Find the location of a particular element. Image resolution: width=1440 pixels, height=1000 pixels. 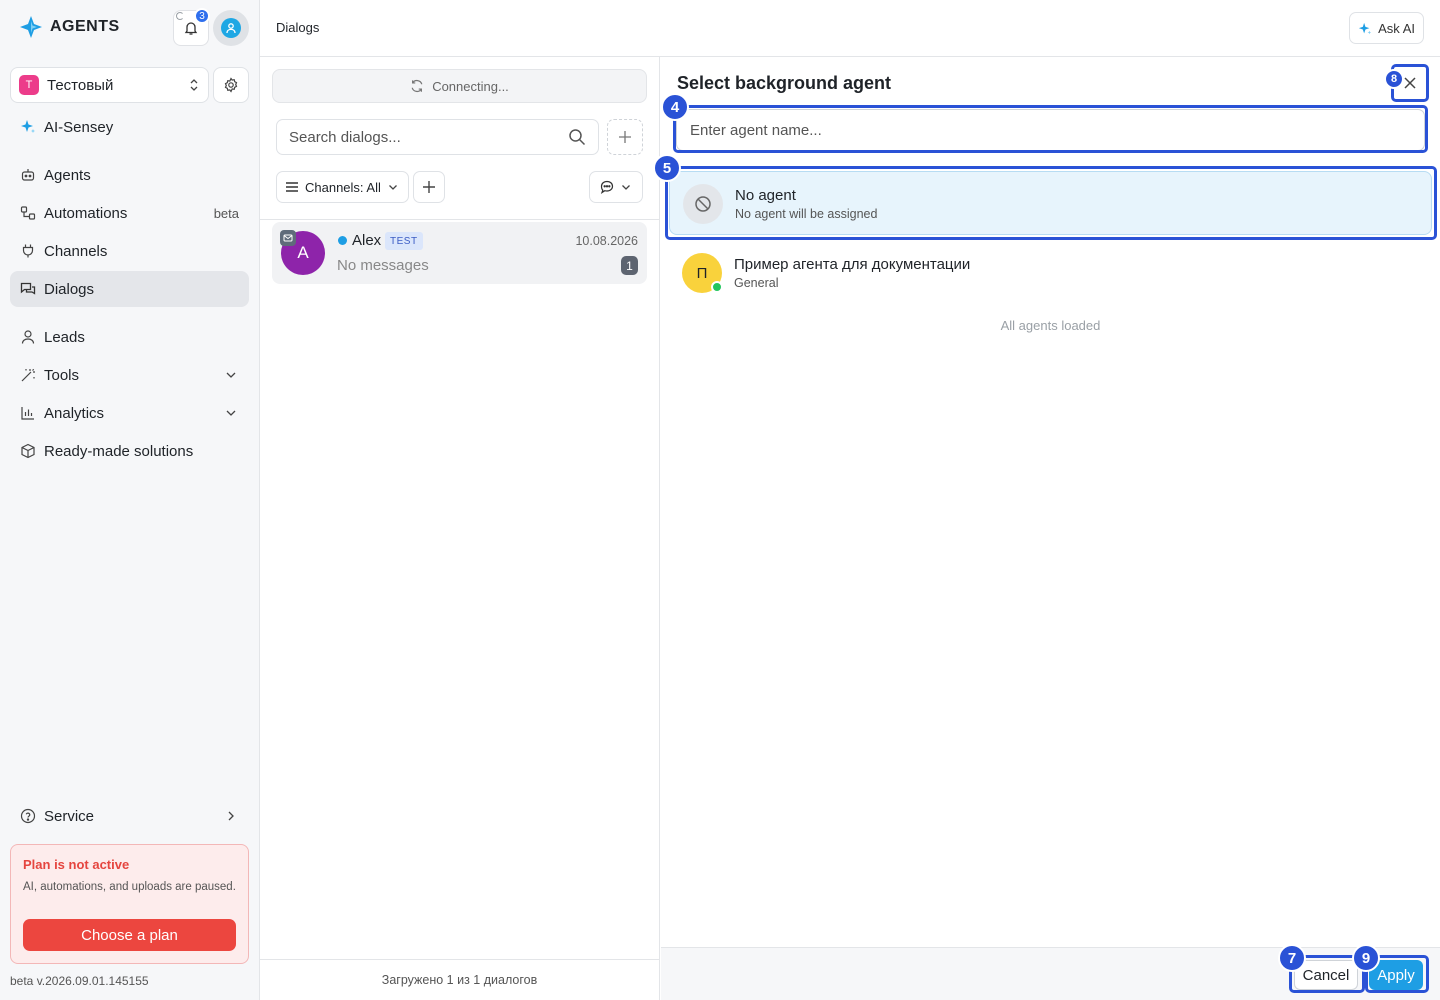

close-icon is located at coordinates (1410, 83).